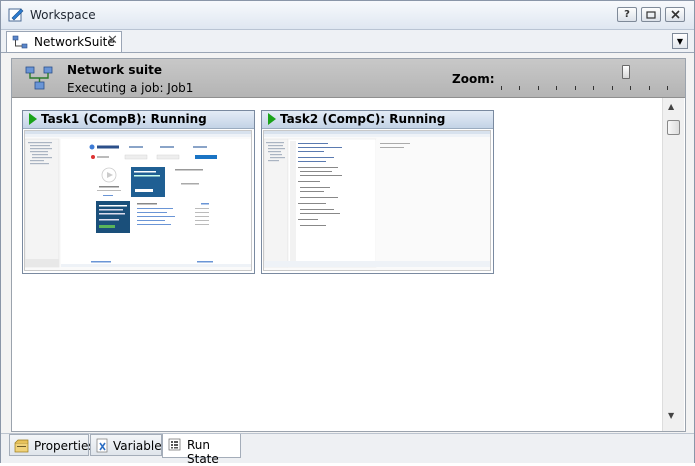 The width and height of the screenshot is (695, 466). I want to click on network-suite-large-icon, so click(39, 78).